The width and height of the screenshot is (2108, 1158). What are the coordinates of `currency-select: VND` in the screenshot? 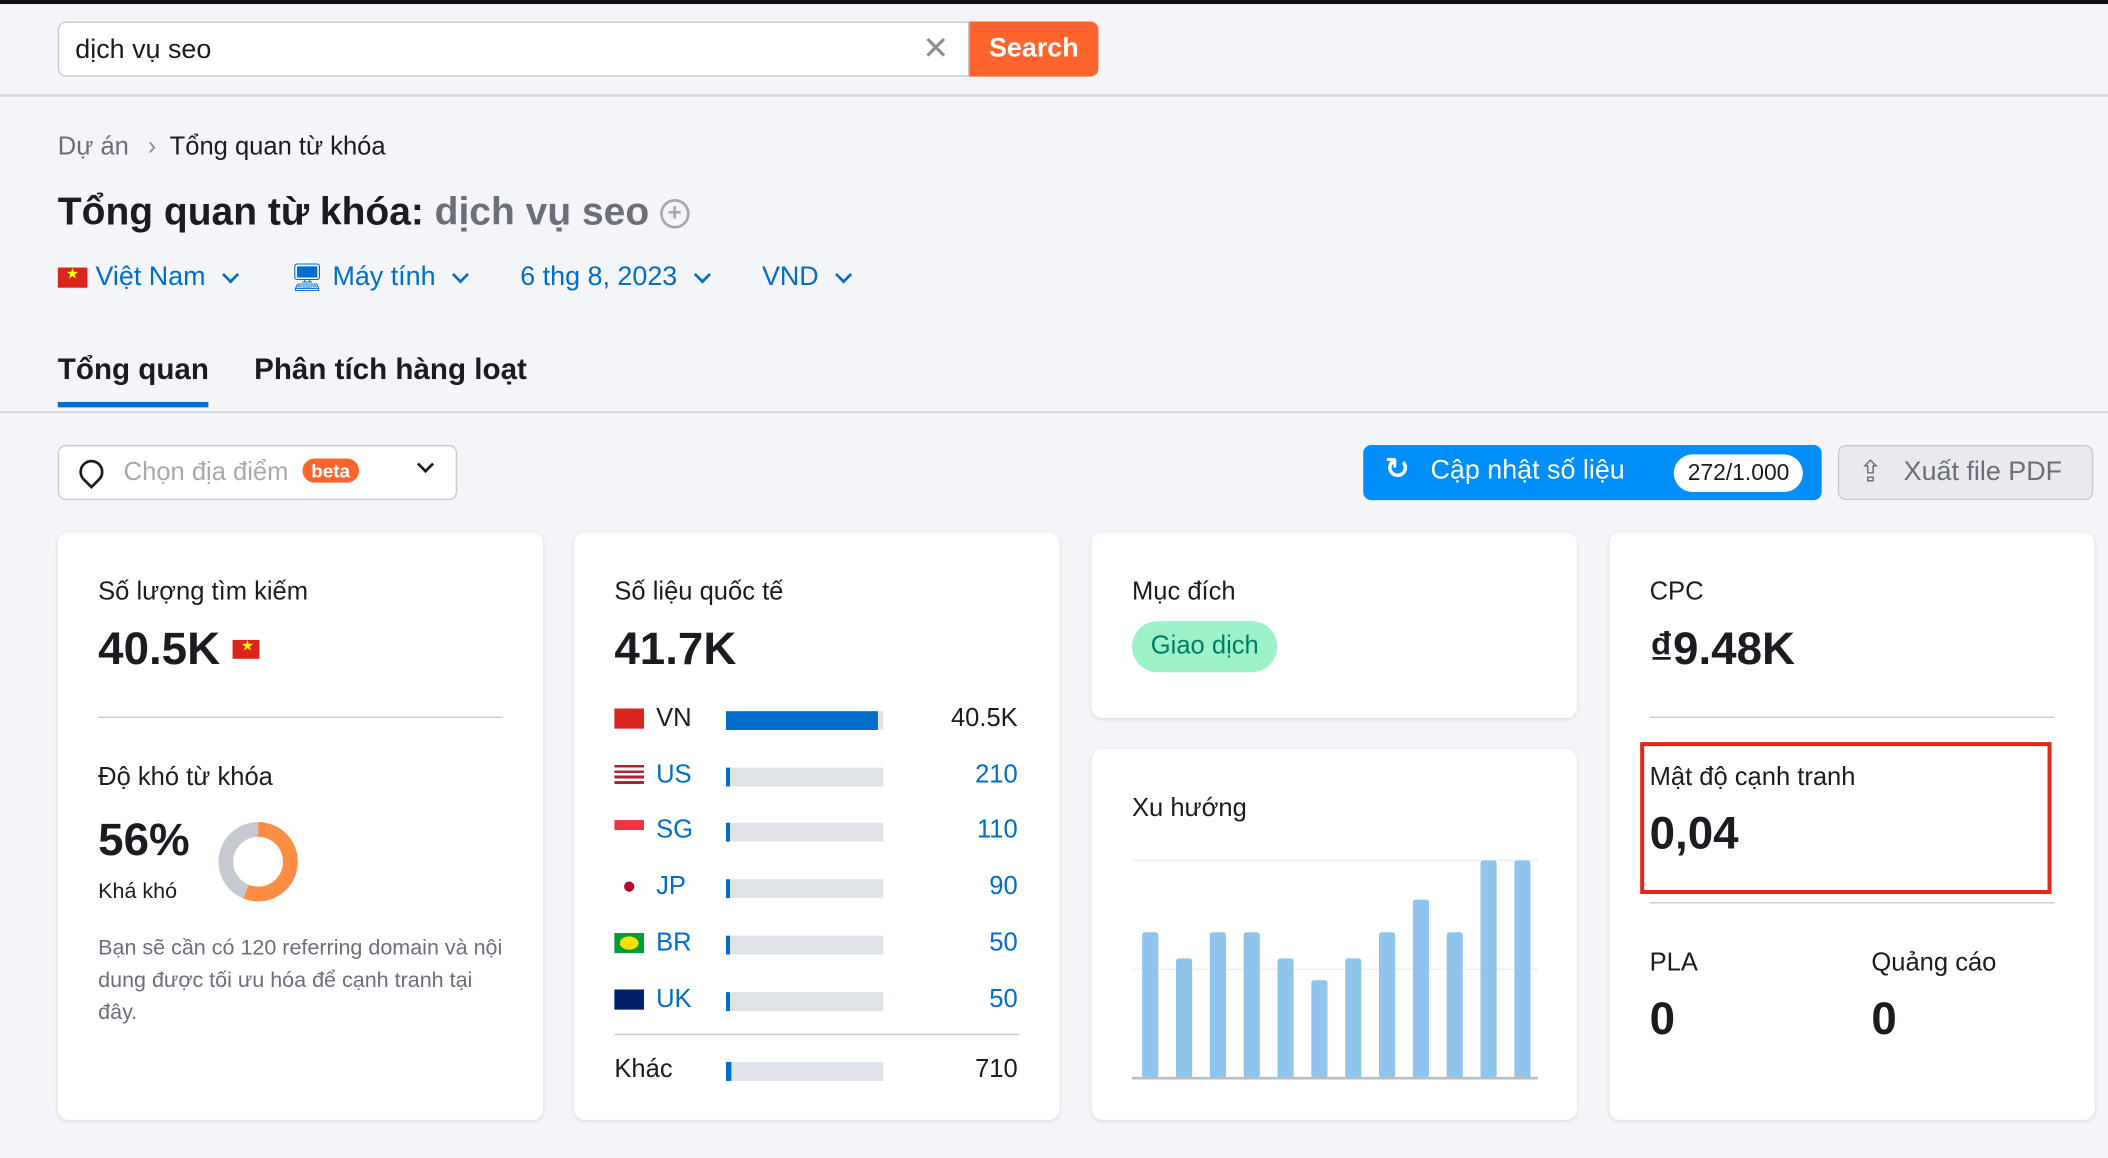 It's located at (807, 278).